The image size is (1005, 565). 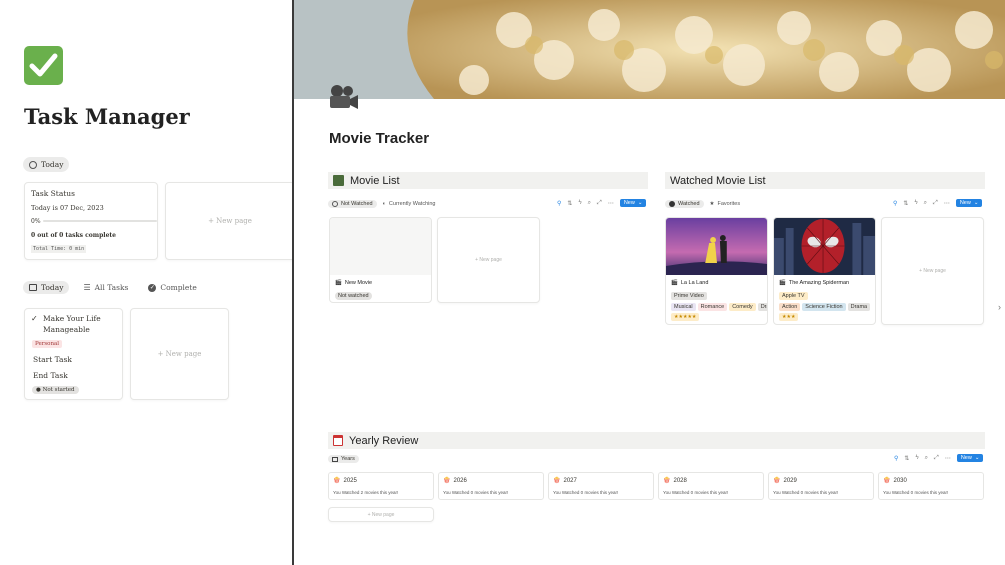 I want to click on tab-today: Today, so click(x=46, y=287).